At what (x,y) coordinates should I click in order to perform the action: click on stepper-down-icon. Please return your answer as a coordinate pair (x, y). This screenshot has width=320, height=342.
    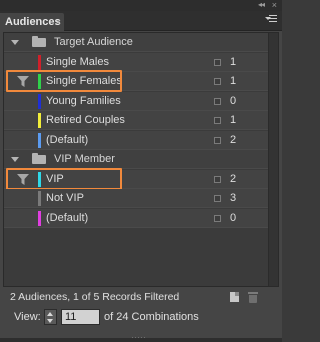
    Looking at the image, I should click on (50, 321).